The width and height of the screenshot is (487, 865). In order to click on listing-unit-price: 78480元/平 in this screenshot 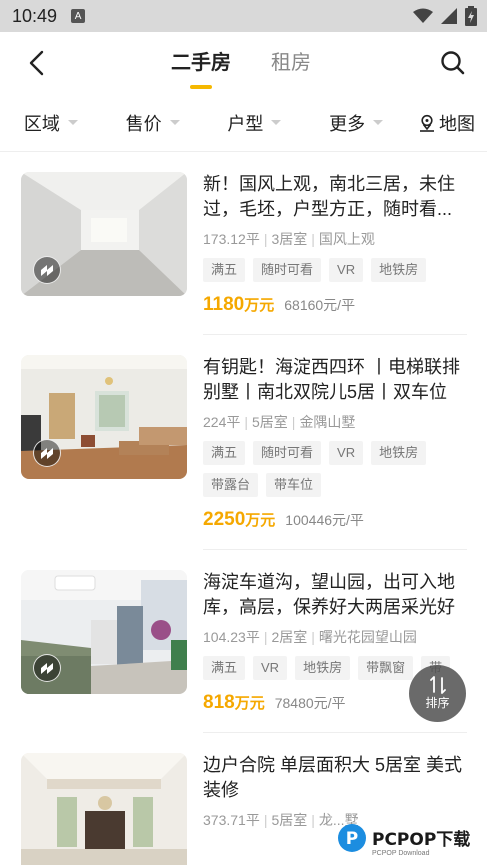, I will do `click(310, 703)`.